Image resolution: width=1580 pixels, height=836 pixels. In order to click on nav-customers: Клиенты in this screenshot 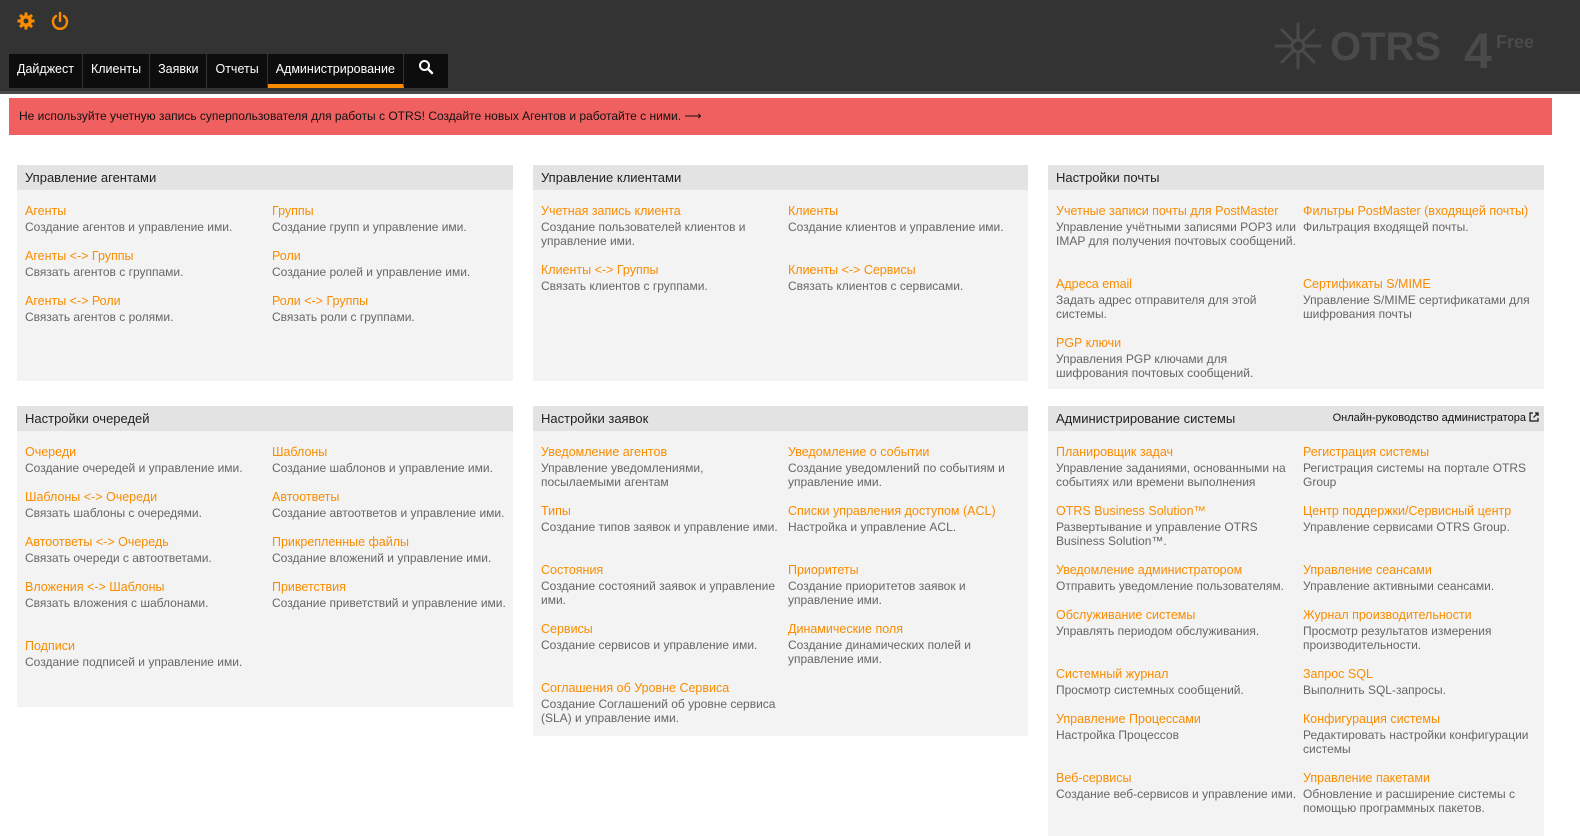, I will do `click(117, 71)`.